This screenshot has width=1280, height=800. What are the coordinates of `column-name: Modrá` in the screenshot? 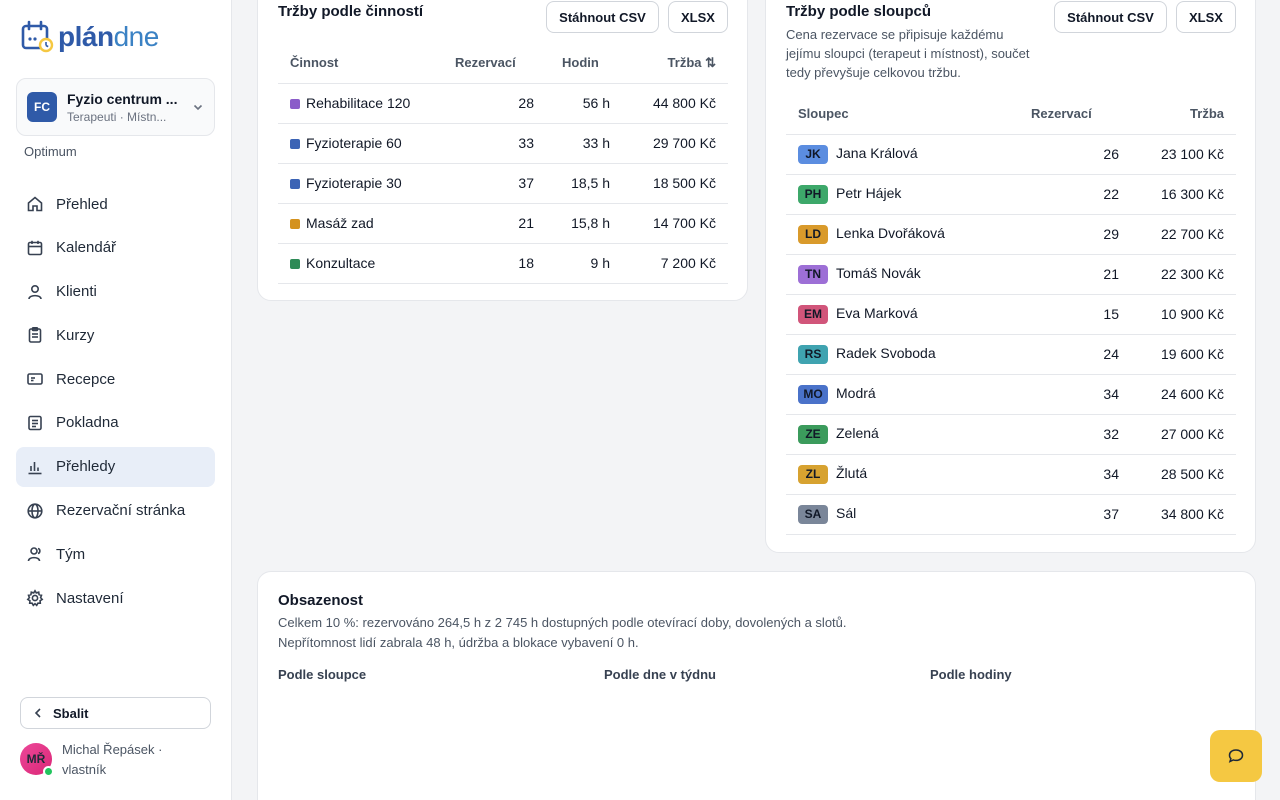 It's located at (856, 392).